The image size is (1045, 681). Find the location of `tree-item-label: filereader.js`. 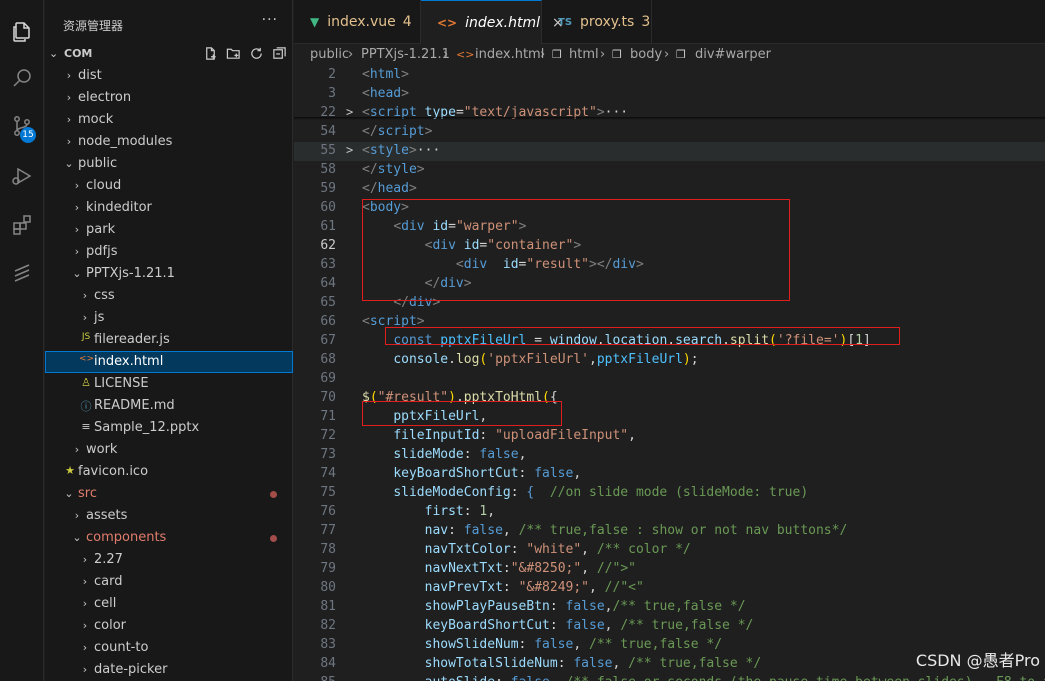

tree-item-label: filereader.js is located at coordinates (132, 339).